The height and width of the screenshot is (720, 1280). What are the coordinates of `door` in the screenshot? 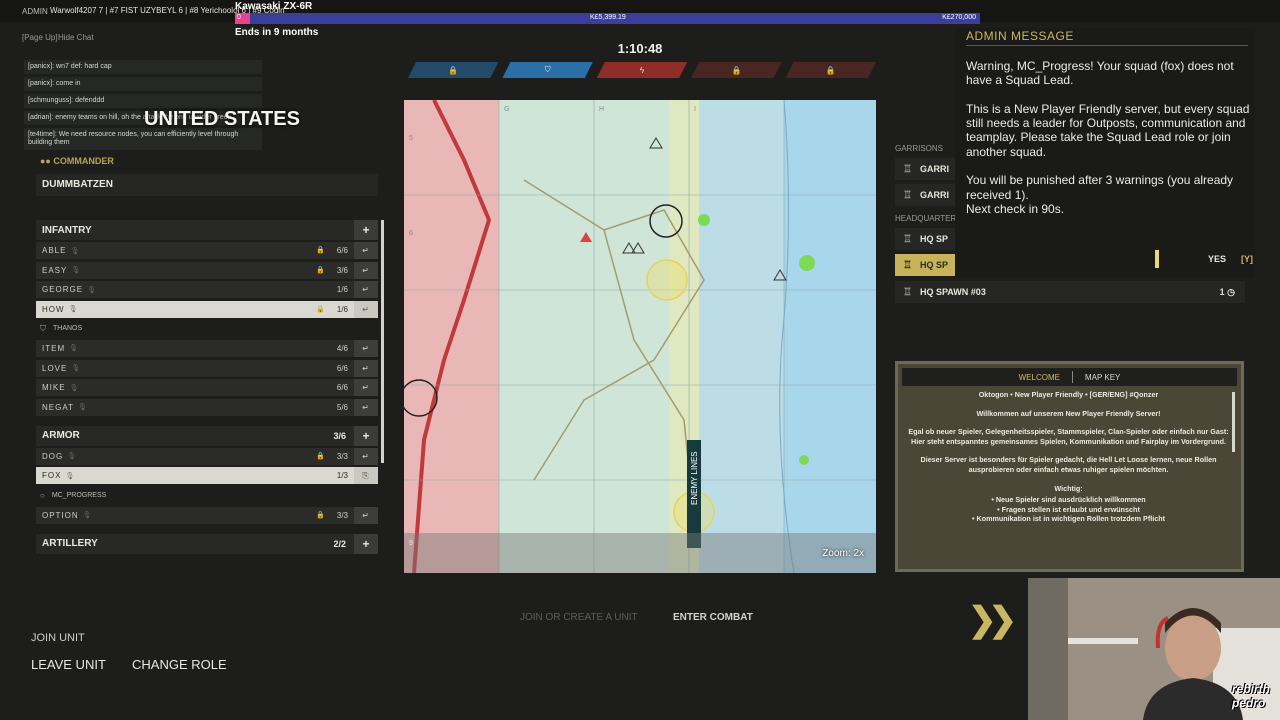 It's located at (1048, 649).